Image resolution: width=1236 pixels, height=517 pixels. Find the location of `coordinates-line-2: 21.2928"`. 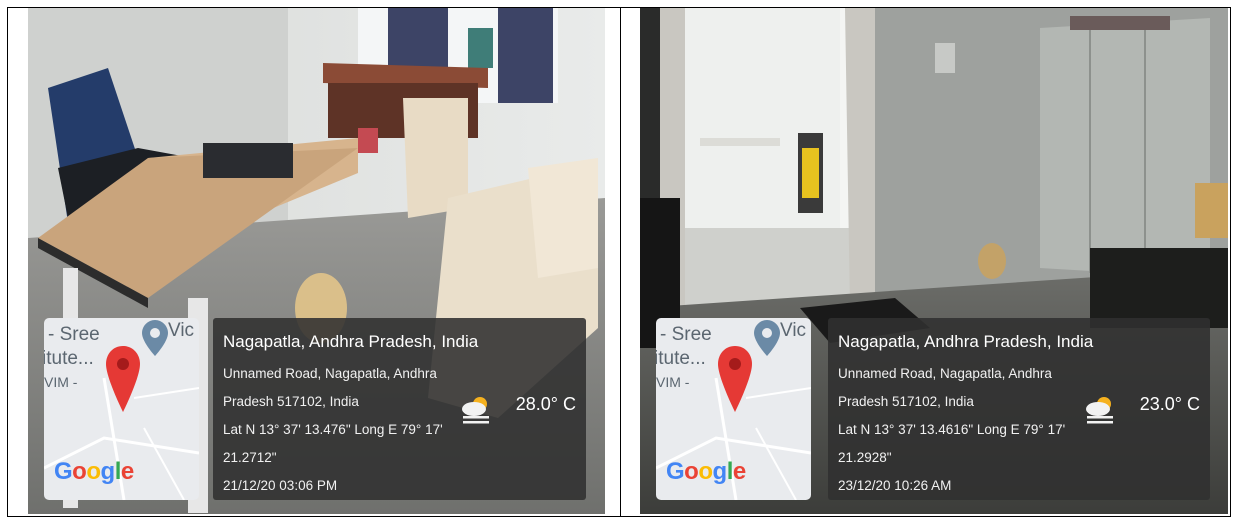

coordinates-line-2: 21.2928" is located at coordinates (865, 457).